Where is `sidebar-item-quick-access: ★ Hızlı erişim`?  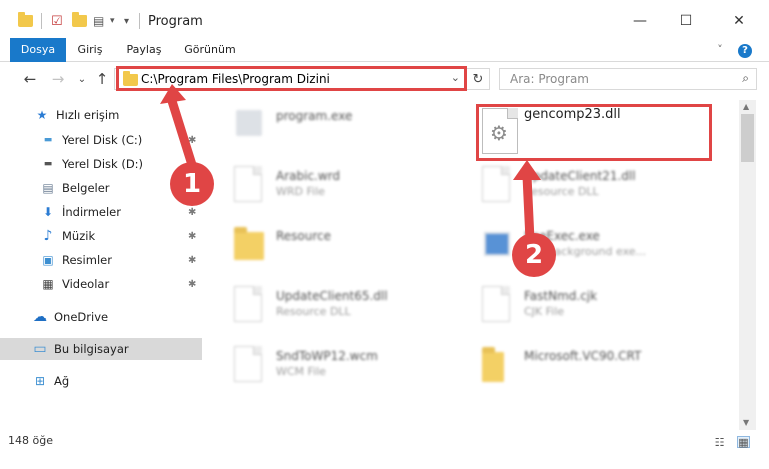
sidebar-item-quick-access: ★ Hızlı erişim is located at coordinates (101, 115).